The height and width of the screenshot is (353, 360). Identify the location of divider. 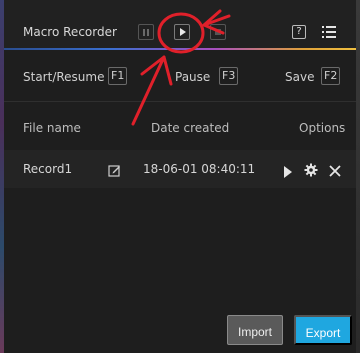
(180, 101).